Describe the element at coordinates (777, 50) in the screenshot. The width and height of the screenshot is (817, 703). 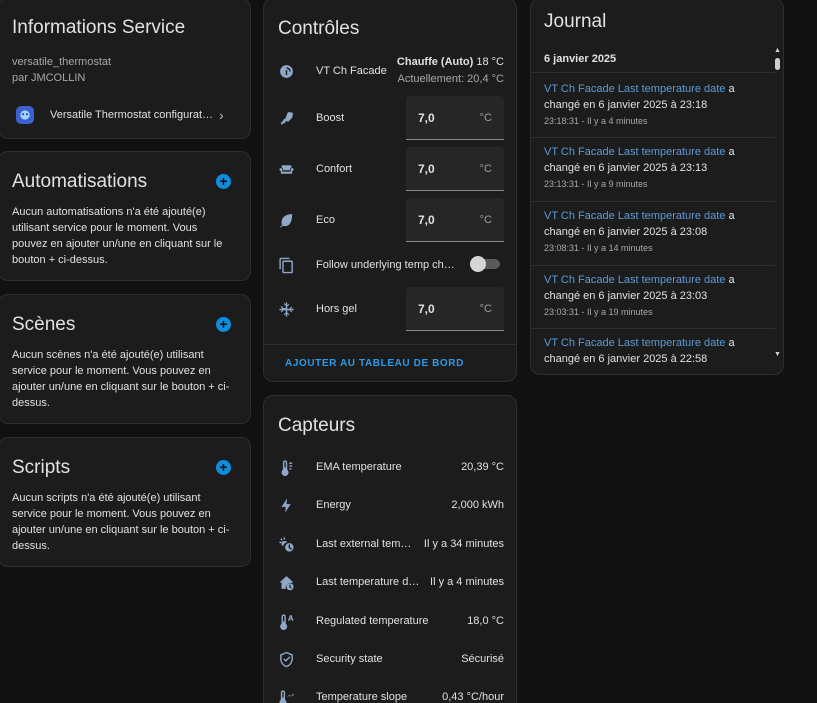
I see `scroll-up-icon: ▲` at that location.